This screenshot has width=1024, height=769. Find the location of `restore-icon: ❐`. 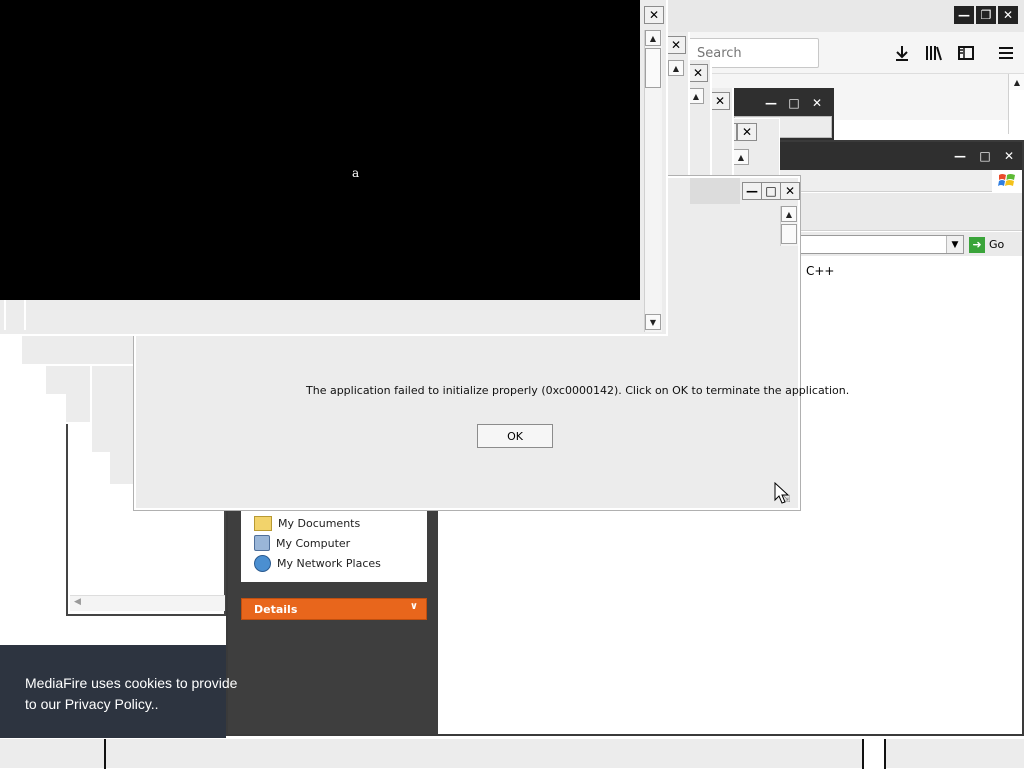

restore-icon: ❐ is located at coordinates (986, 15).